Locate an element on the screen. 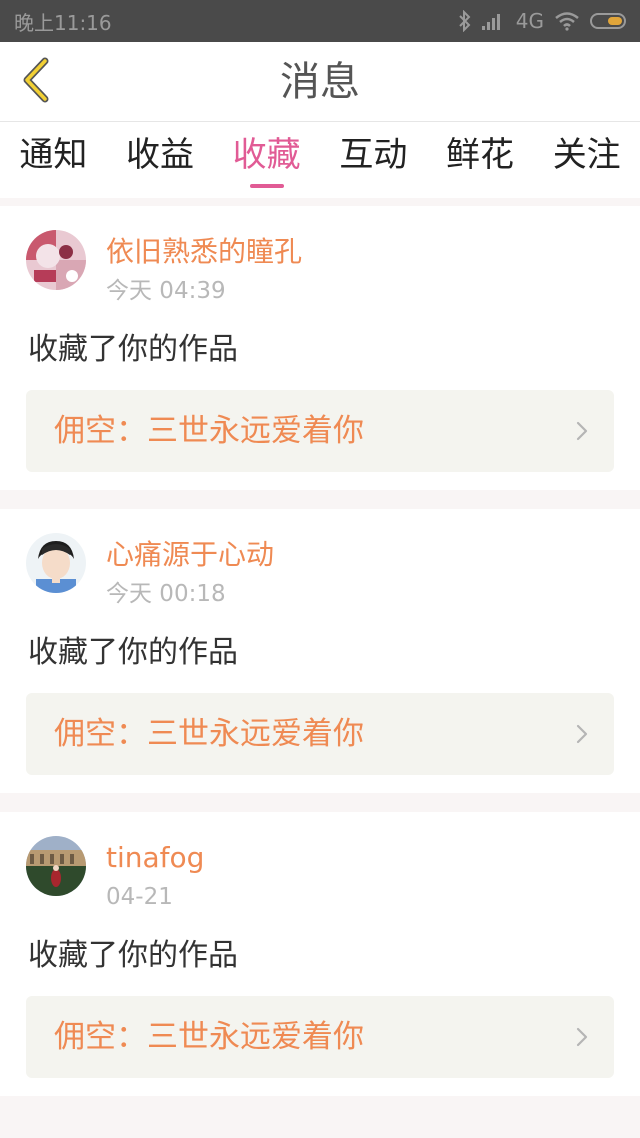 The height and width of the screenshot is (1138, 640). timestamp: 今天 00:18 is located at coordinates (166, 594).